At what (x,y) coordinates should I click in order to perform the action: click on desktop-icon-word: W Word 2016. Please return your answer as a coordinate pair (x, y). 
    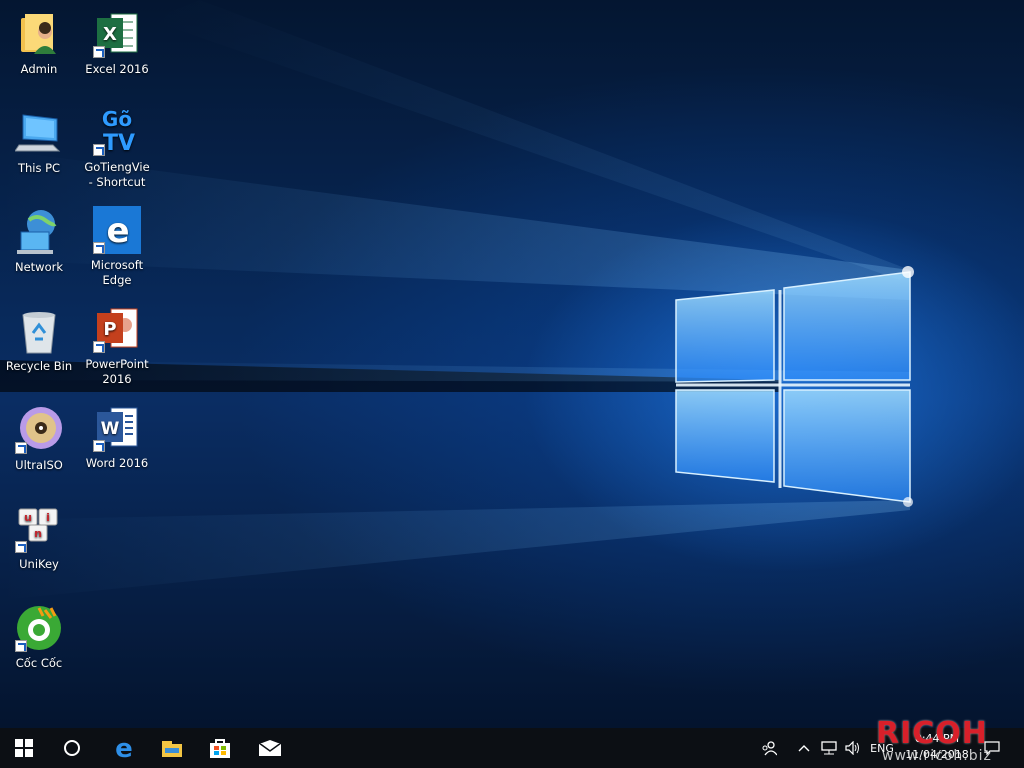
    Looking at the image, I should click on (117, 437).